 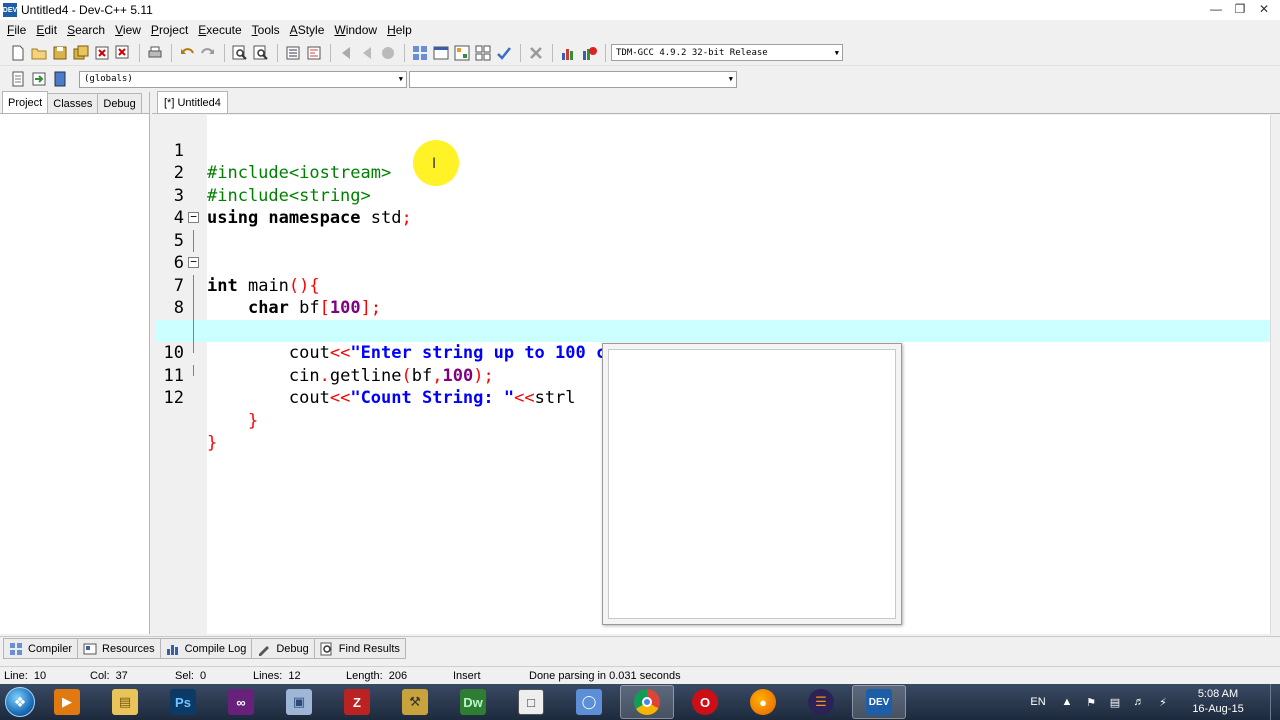 What do you see at coordinates (119, 103) in the screenshot?
I see `tab-debug: Debug` at bounding box center [119, 103].